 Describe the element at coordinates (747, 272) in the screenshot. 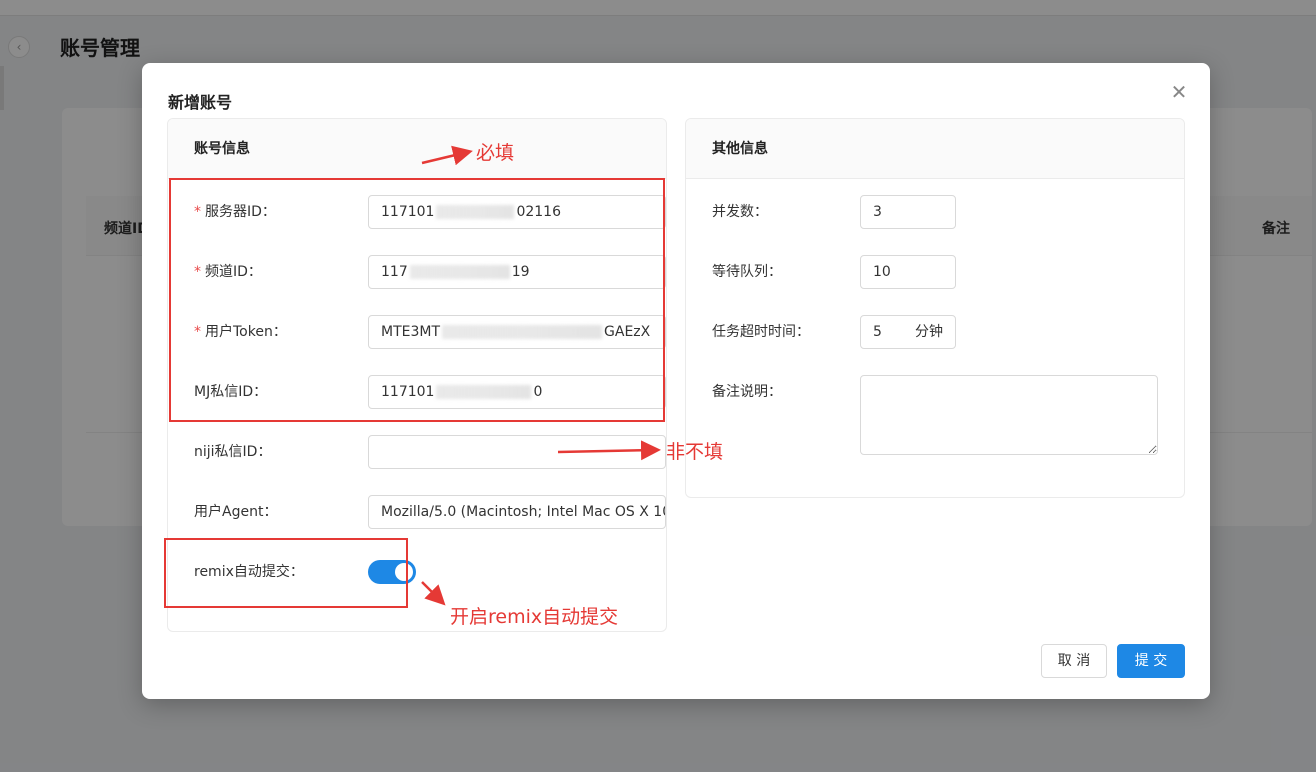

I see `queue-label: 等待队列：` at that location.